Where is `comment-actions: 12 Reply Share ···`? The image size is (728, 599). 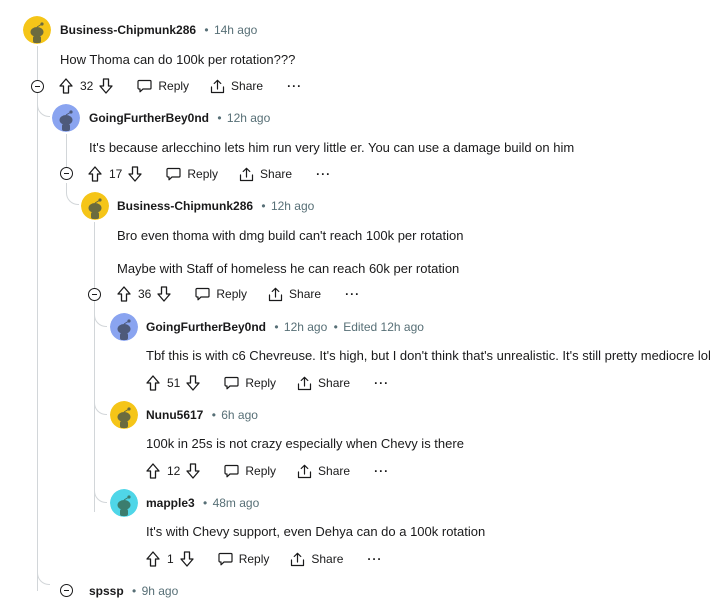 comment-actions: 12 Reply Share ··· is located at coordinates (267, 471).